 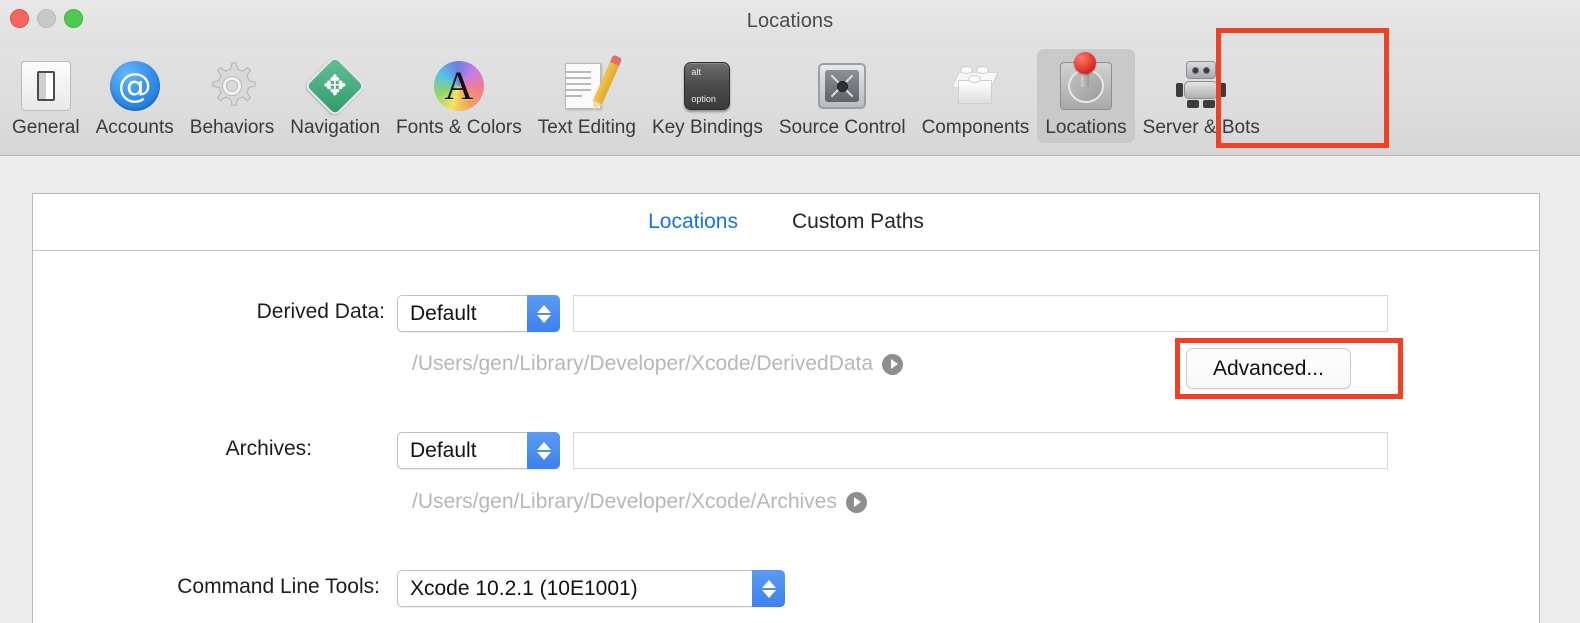 What do you see at coordinates (1086, 83) in the screenshot?
I see `hard-drive-pin-icon` at bounding box center [1086, 83].